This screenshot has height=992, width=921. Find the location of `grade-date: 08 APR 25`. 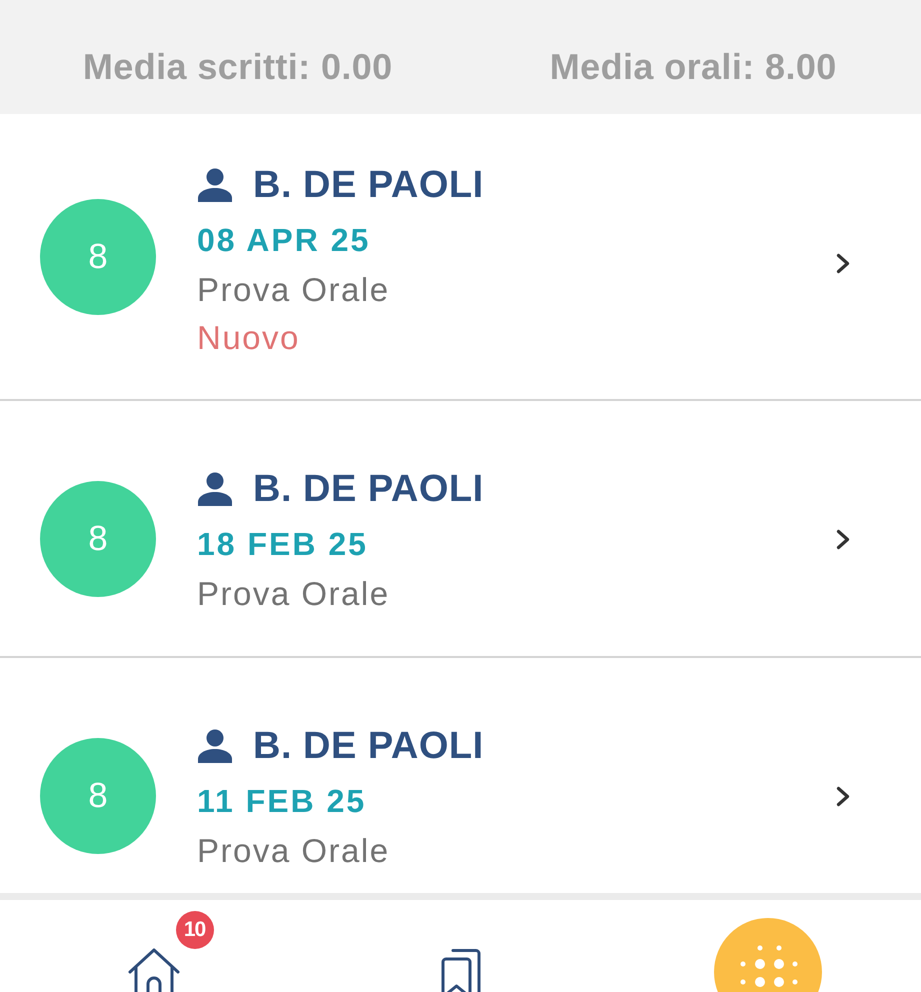

grade-date: 08 APR 25 is located at coordinates (283, 240).